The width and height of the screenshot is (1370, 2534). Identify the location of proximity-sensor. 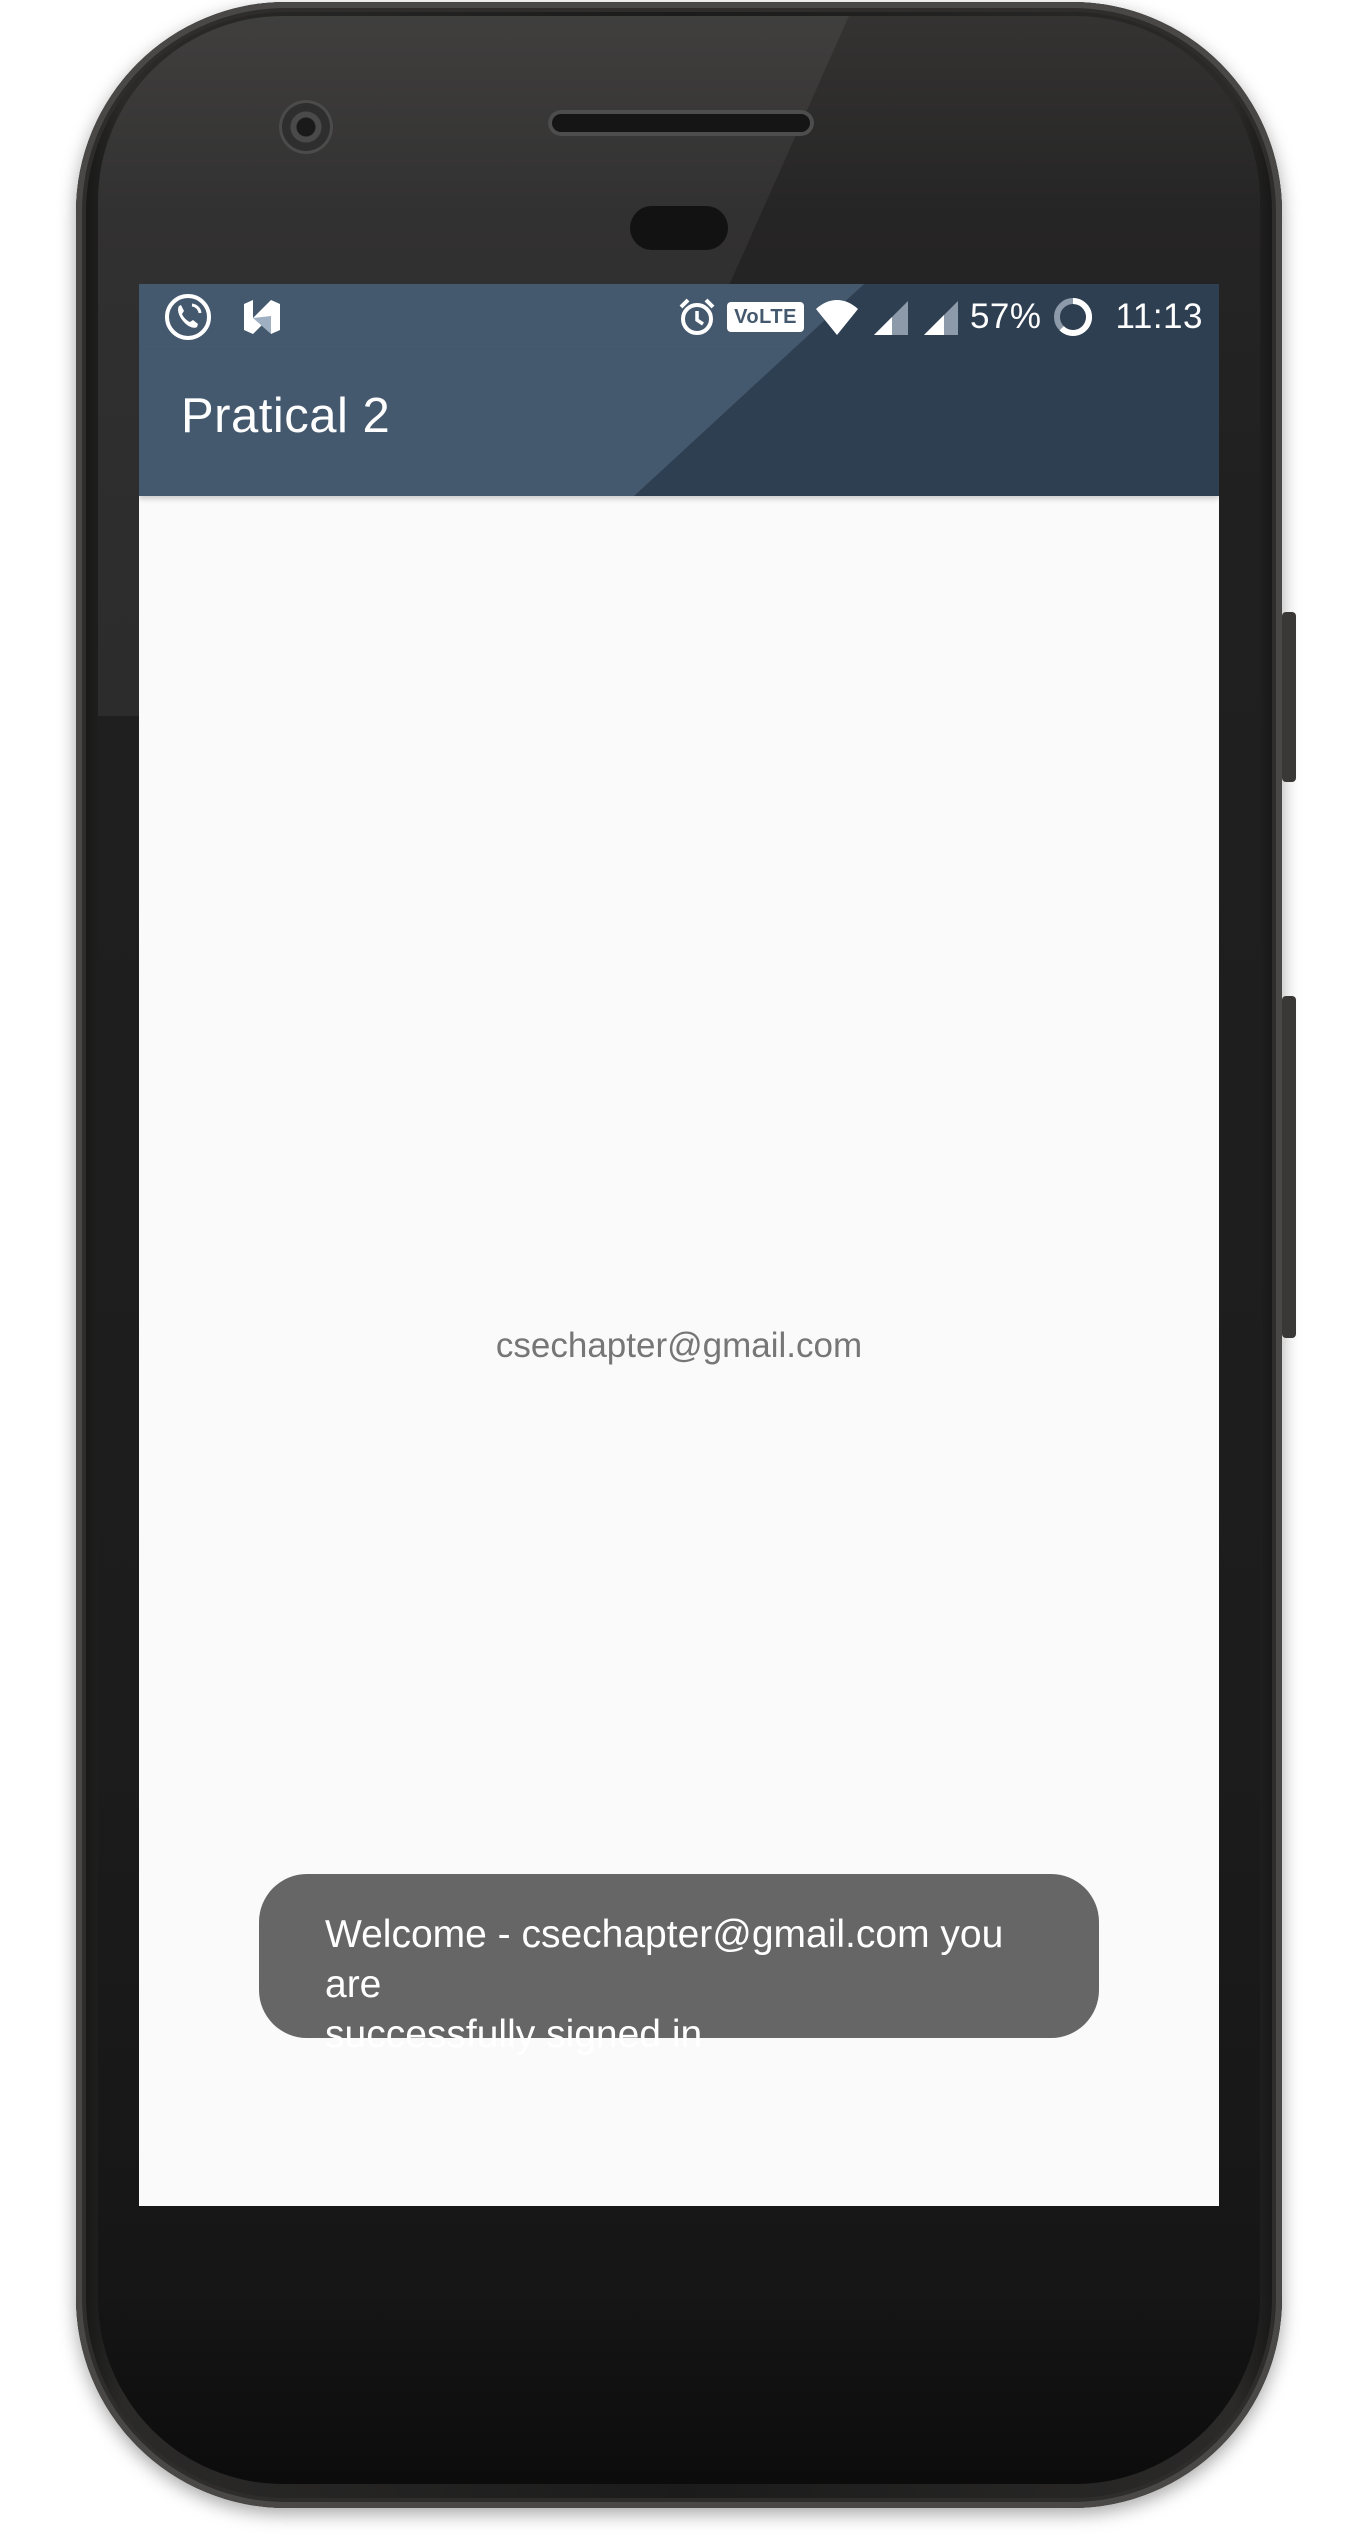
(679, 228).